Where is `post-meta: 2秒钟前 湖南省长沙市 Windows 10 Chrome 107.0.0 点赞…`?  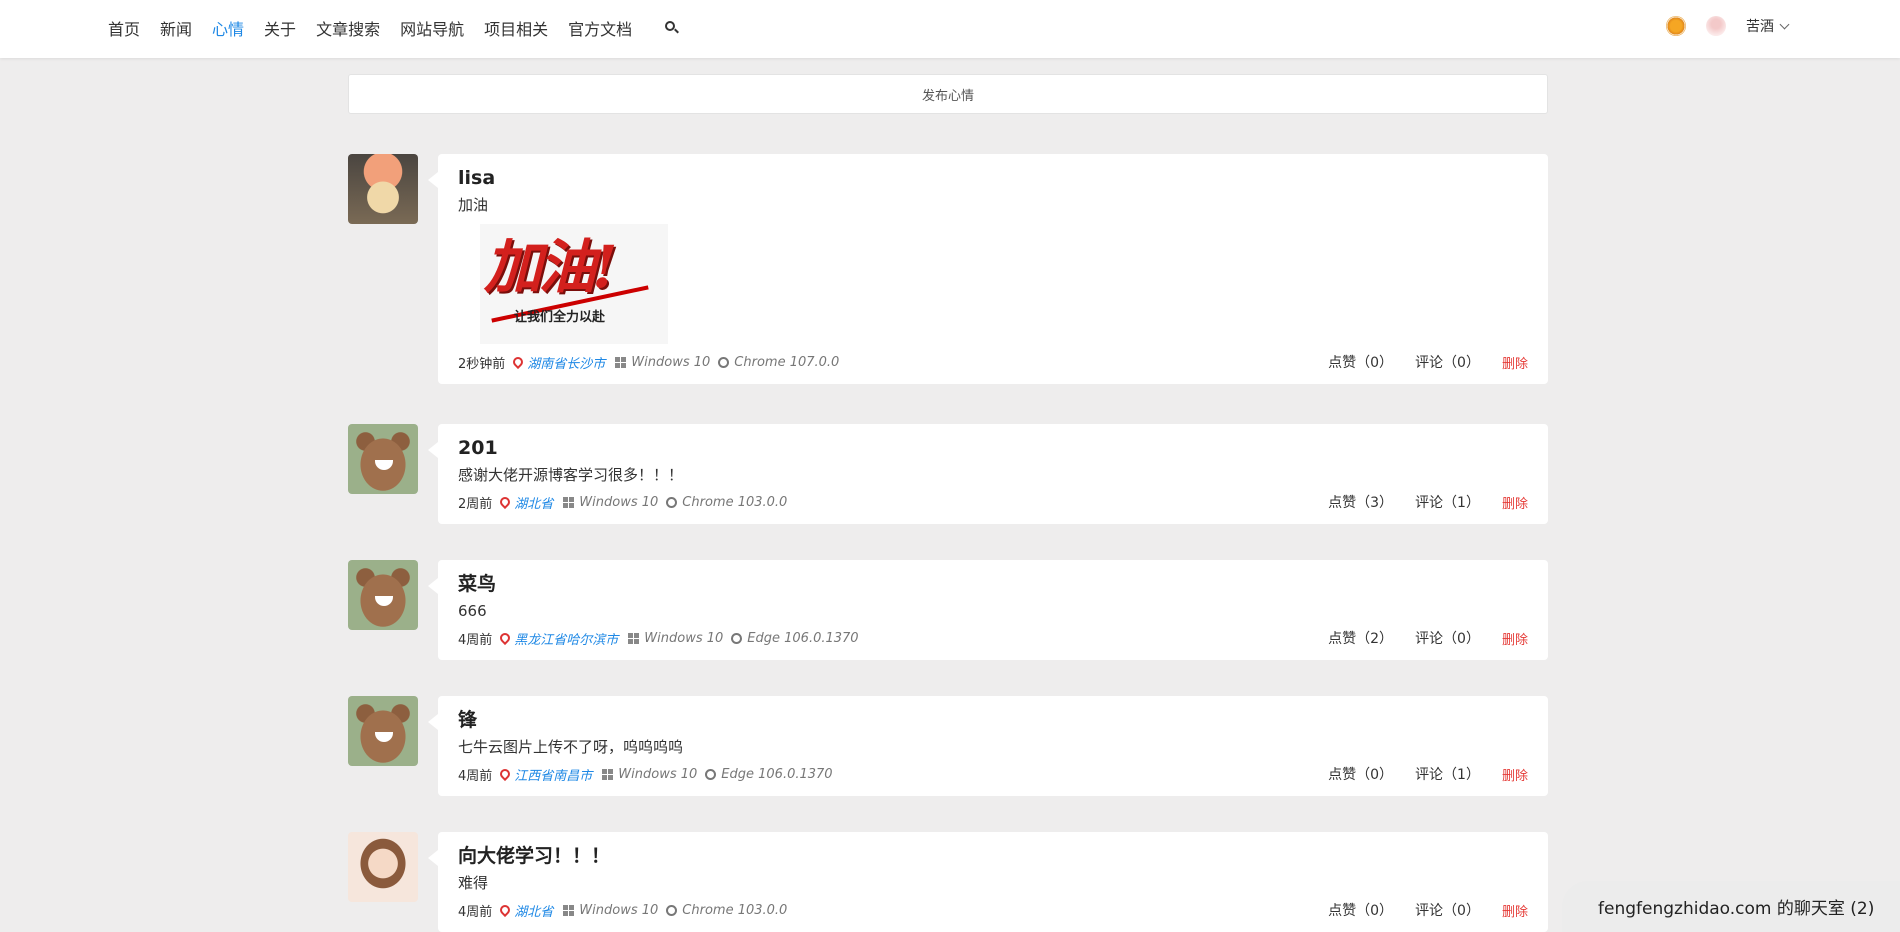 post-meta: 2秒钟前 湖南省长沙市 Windows 10 Chrome 107.0.0 点赞… is located at coordinates (993, 362).